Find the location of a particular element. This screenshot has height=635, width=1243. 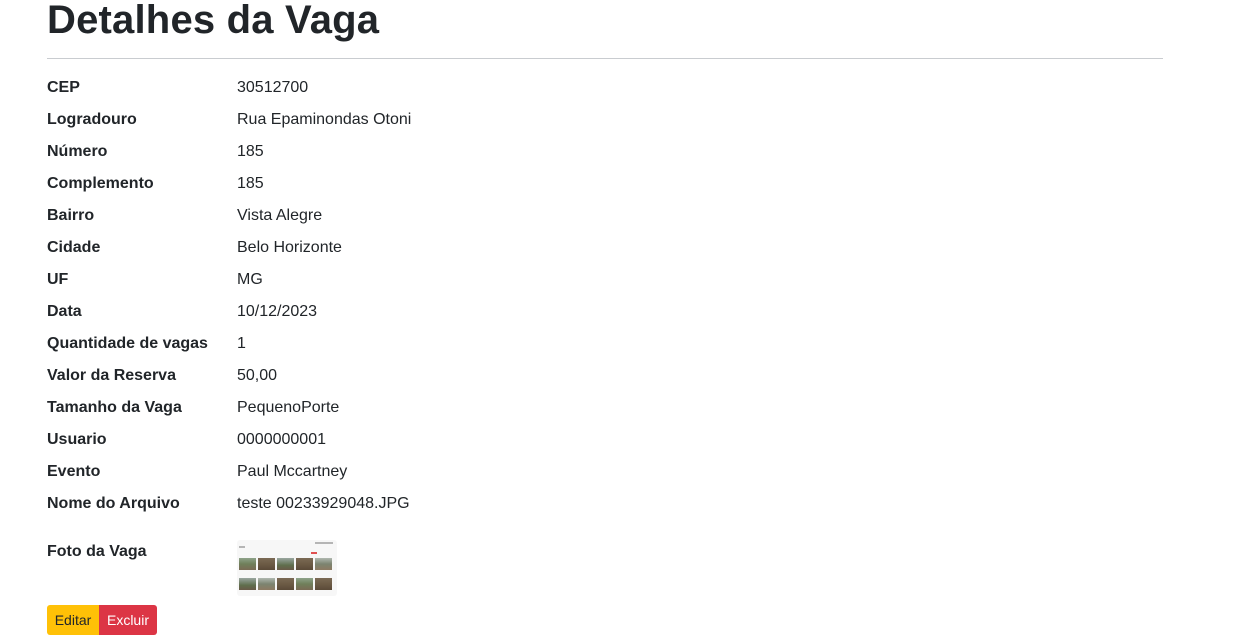

detail-row-complemento: Complemento 185 is located at coordinates (229, 184).